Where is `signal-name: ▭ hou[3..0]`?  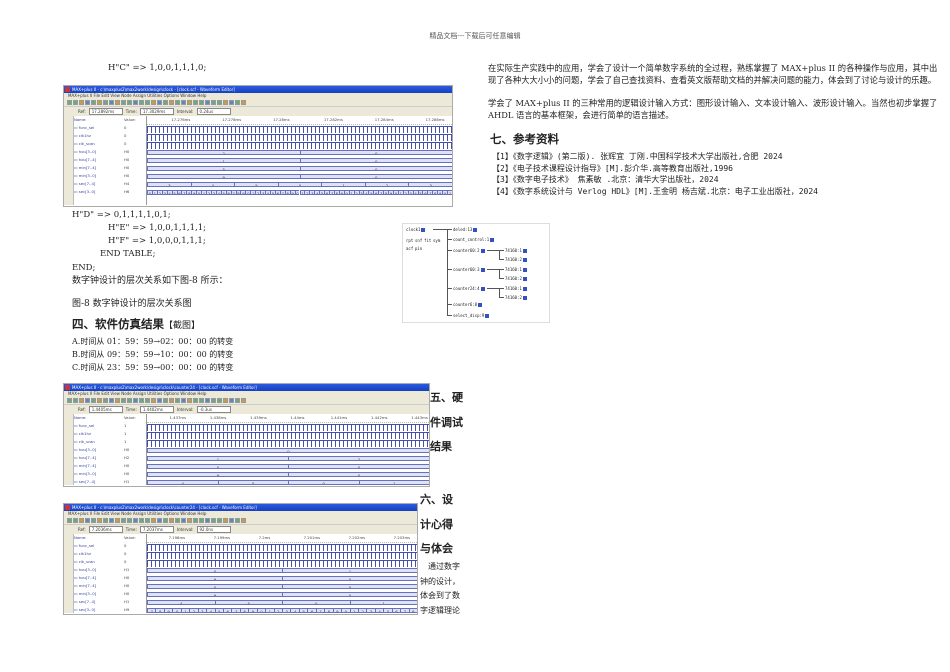 signal-name: ▭ hou[3..0] is located at coordinates (99, 570).